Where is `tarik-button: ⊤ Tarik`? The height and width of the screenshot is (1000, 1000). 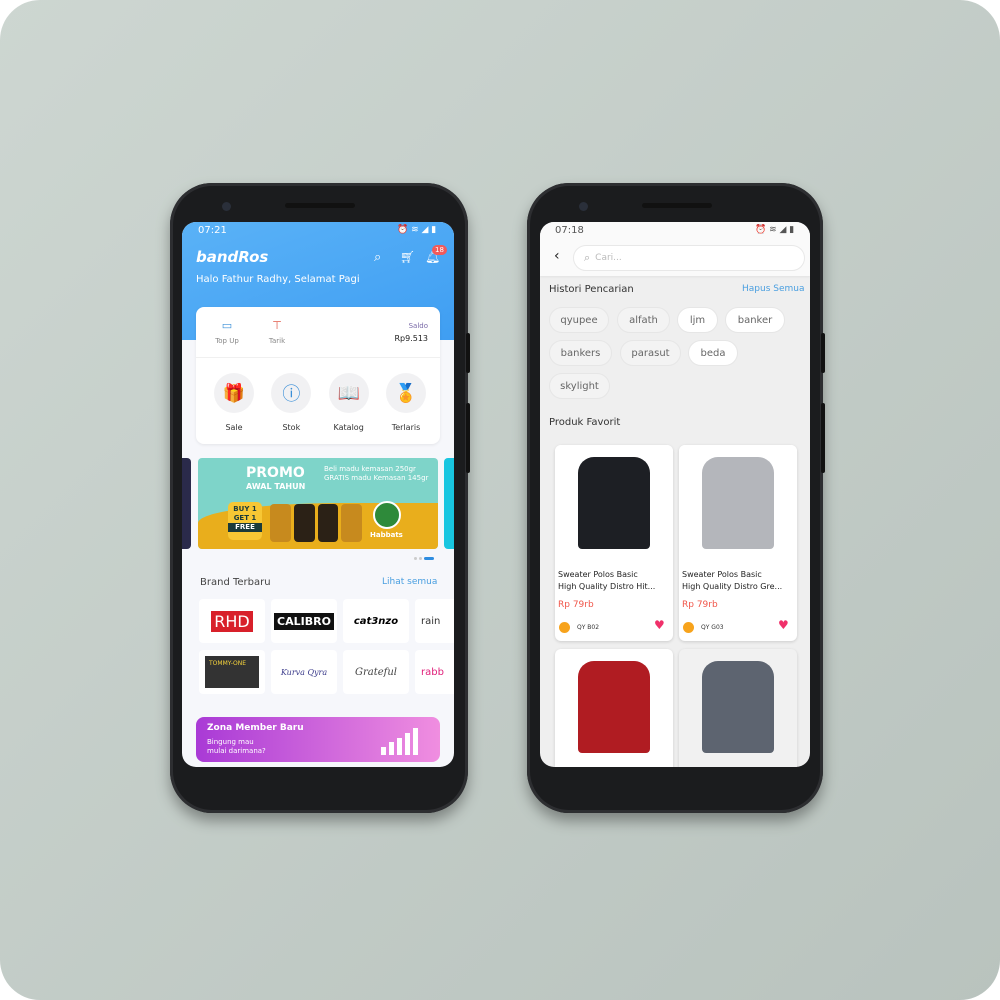 tarik-button: ⊤ Tarik is located at coordinates (277, 332).